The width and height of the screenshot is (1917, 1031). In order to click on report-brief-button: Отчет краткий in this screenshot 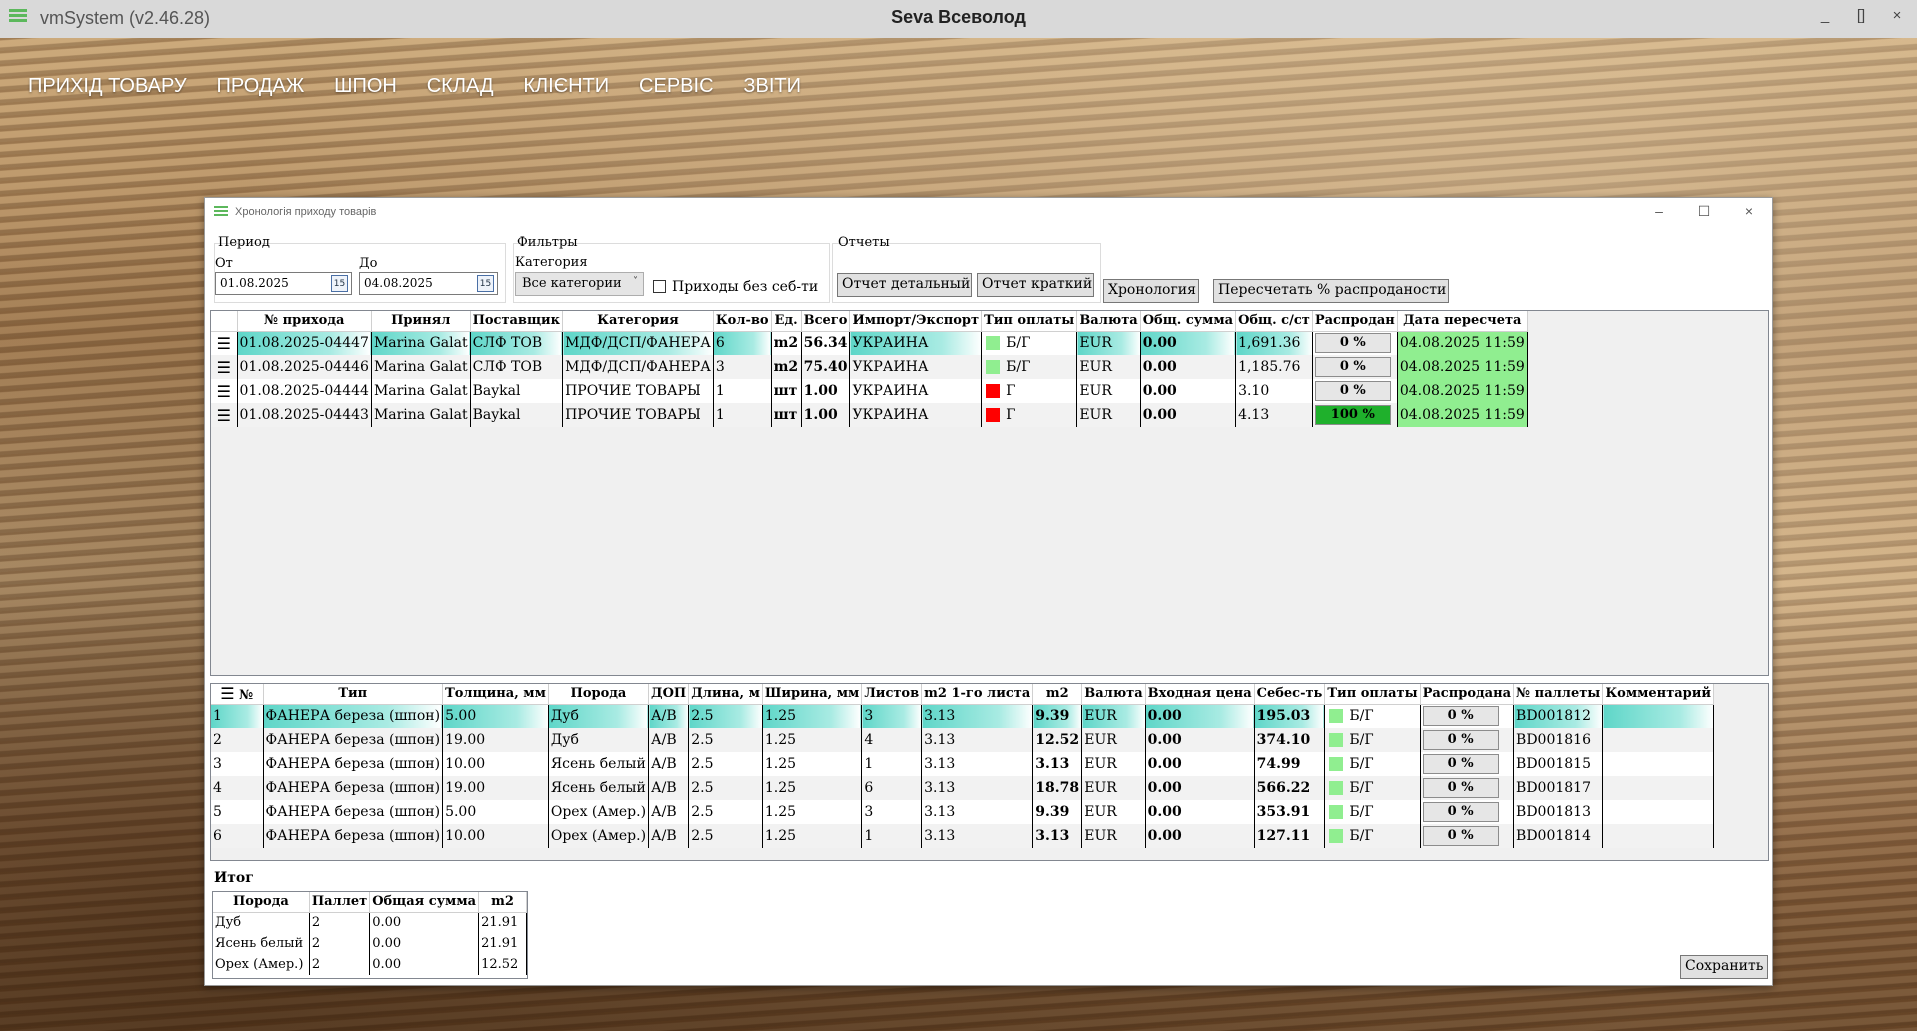, I will do `click(1035, 285)`.